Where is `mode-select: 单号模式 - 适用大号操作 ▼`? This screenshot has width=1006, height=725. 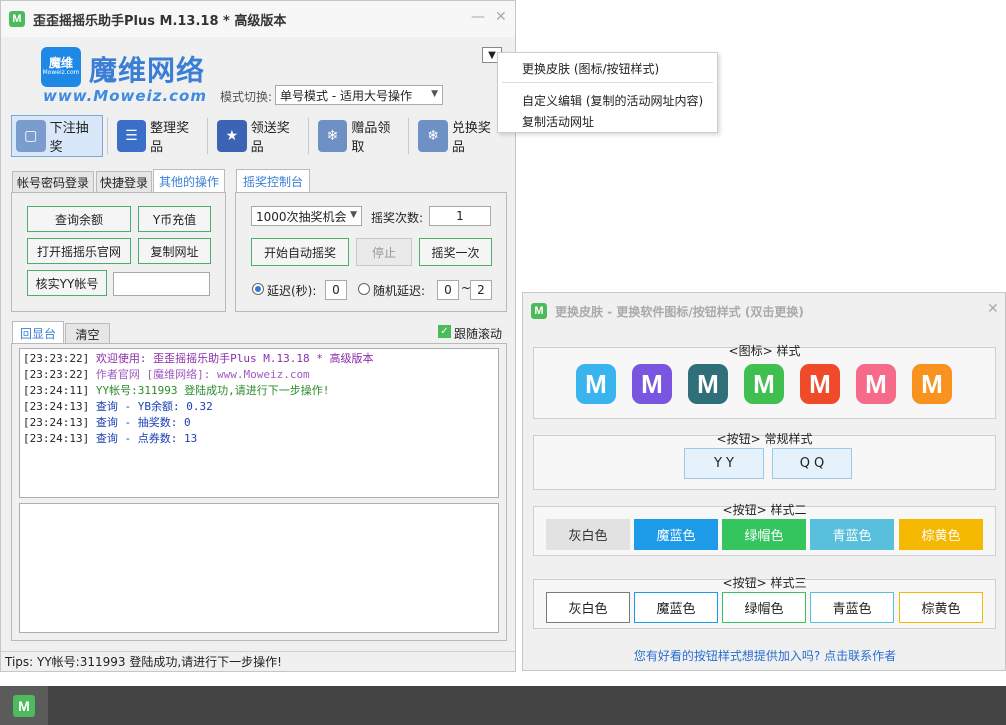
mode-select: 单号模式 - 适用大号操作 ▼ is located at coordinates (359, 95).